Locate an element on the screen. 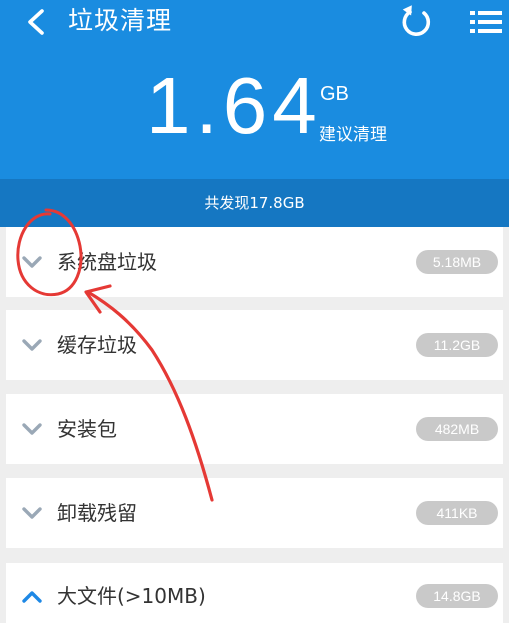 This screenshot has height=623, width=509. category-label: 缓存垃圾 is located at coordinates (97, 345).